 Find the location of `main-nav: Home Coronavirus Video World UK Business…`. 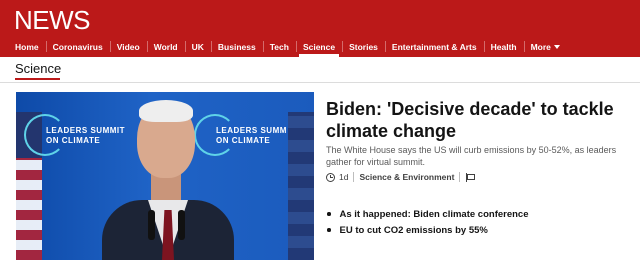

main-nav: Home Coronavirus Video World UK Business… is located at coordinates (287, 46).